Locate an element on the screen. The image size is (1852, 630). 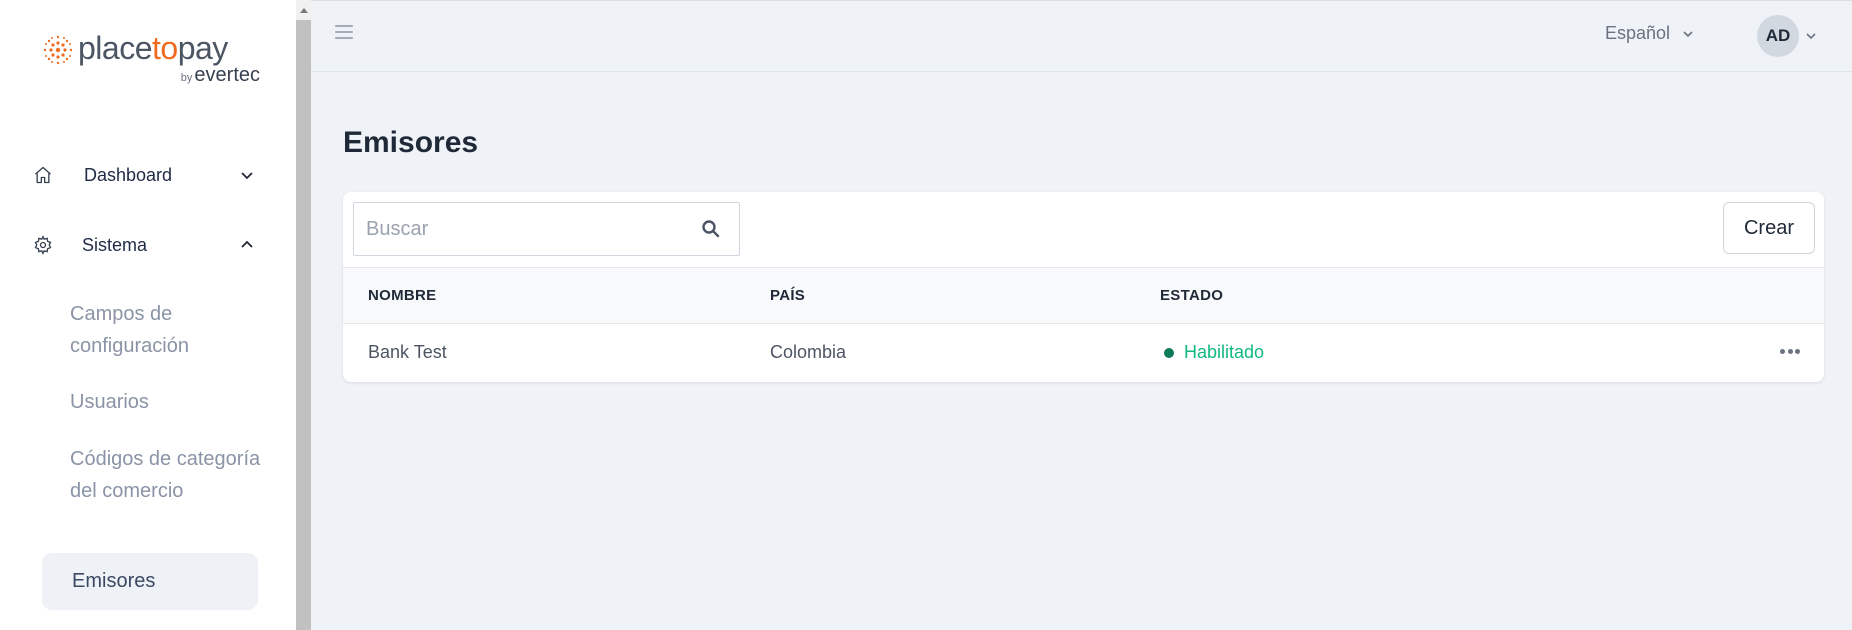
column-header-pais: PAÍS is located at coordinates (787, 295).